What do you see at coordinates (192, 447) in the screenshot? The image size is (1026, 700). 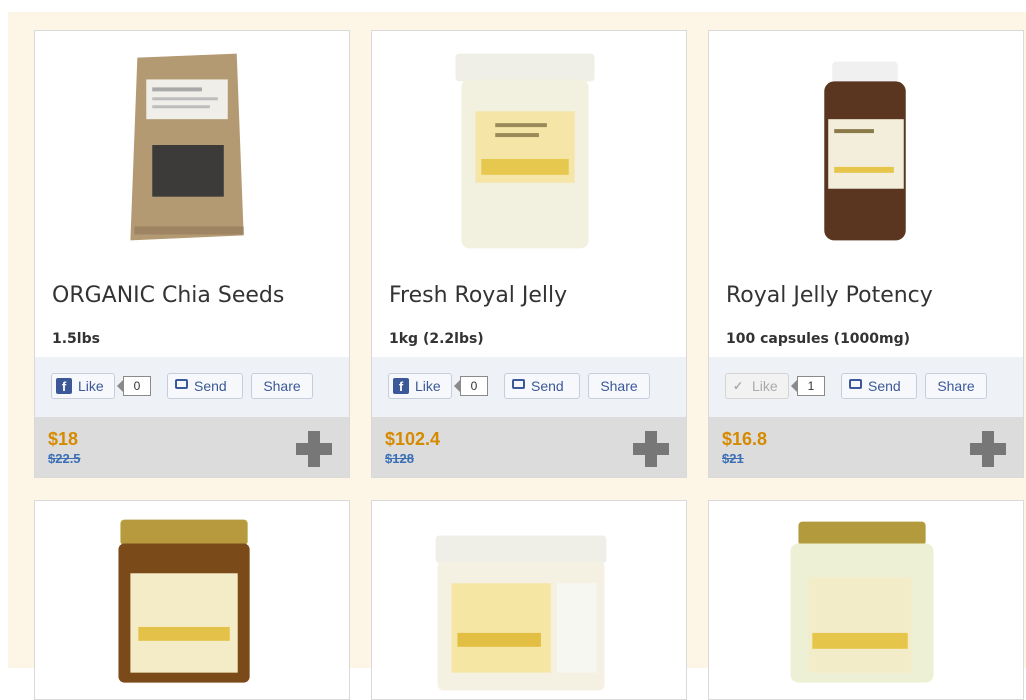 I see `price-bar: $18 $22.5` at bounding box center [192, 447].